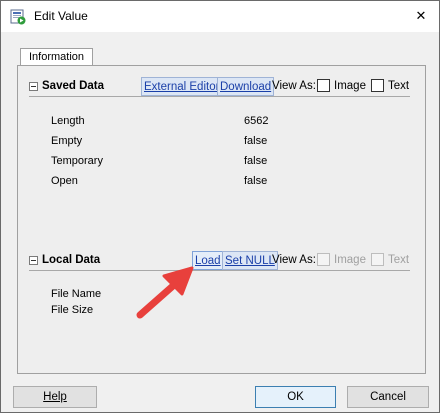 Image resolution: width=441 pixels, height=414 pixels. I want to click on property-label-file-size: File Size, so click(72, 310).